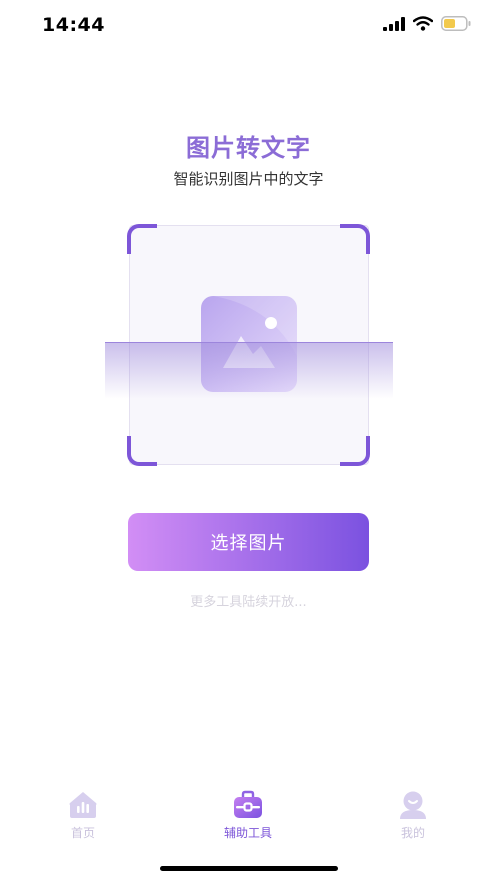 The image size is (497, 883). I want to click on home-indicator, so click(249, 868).